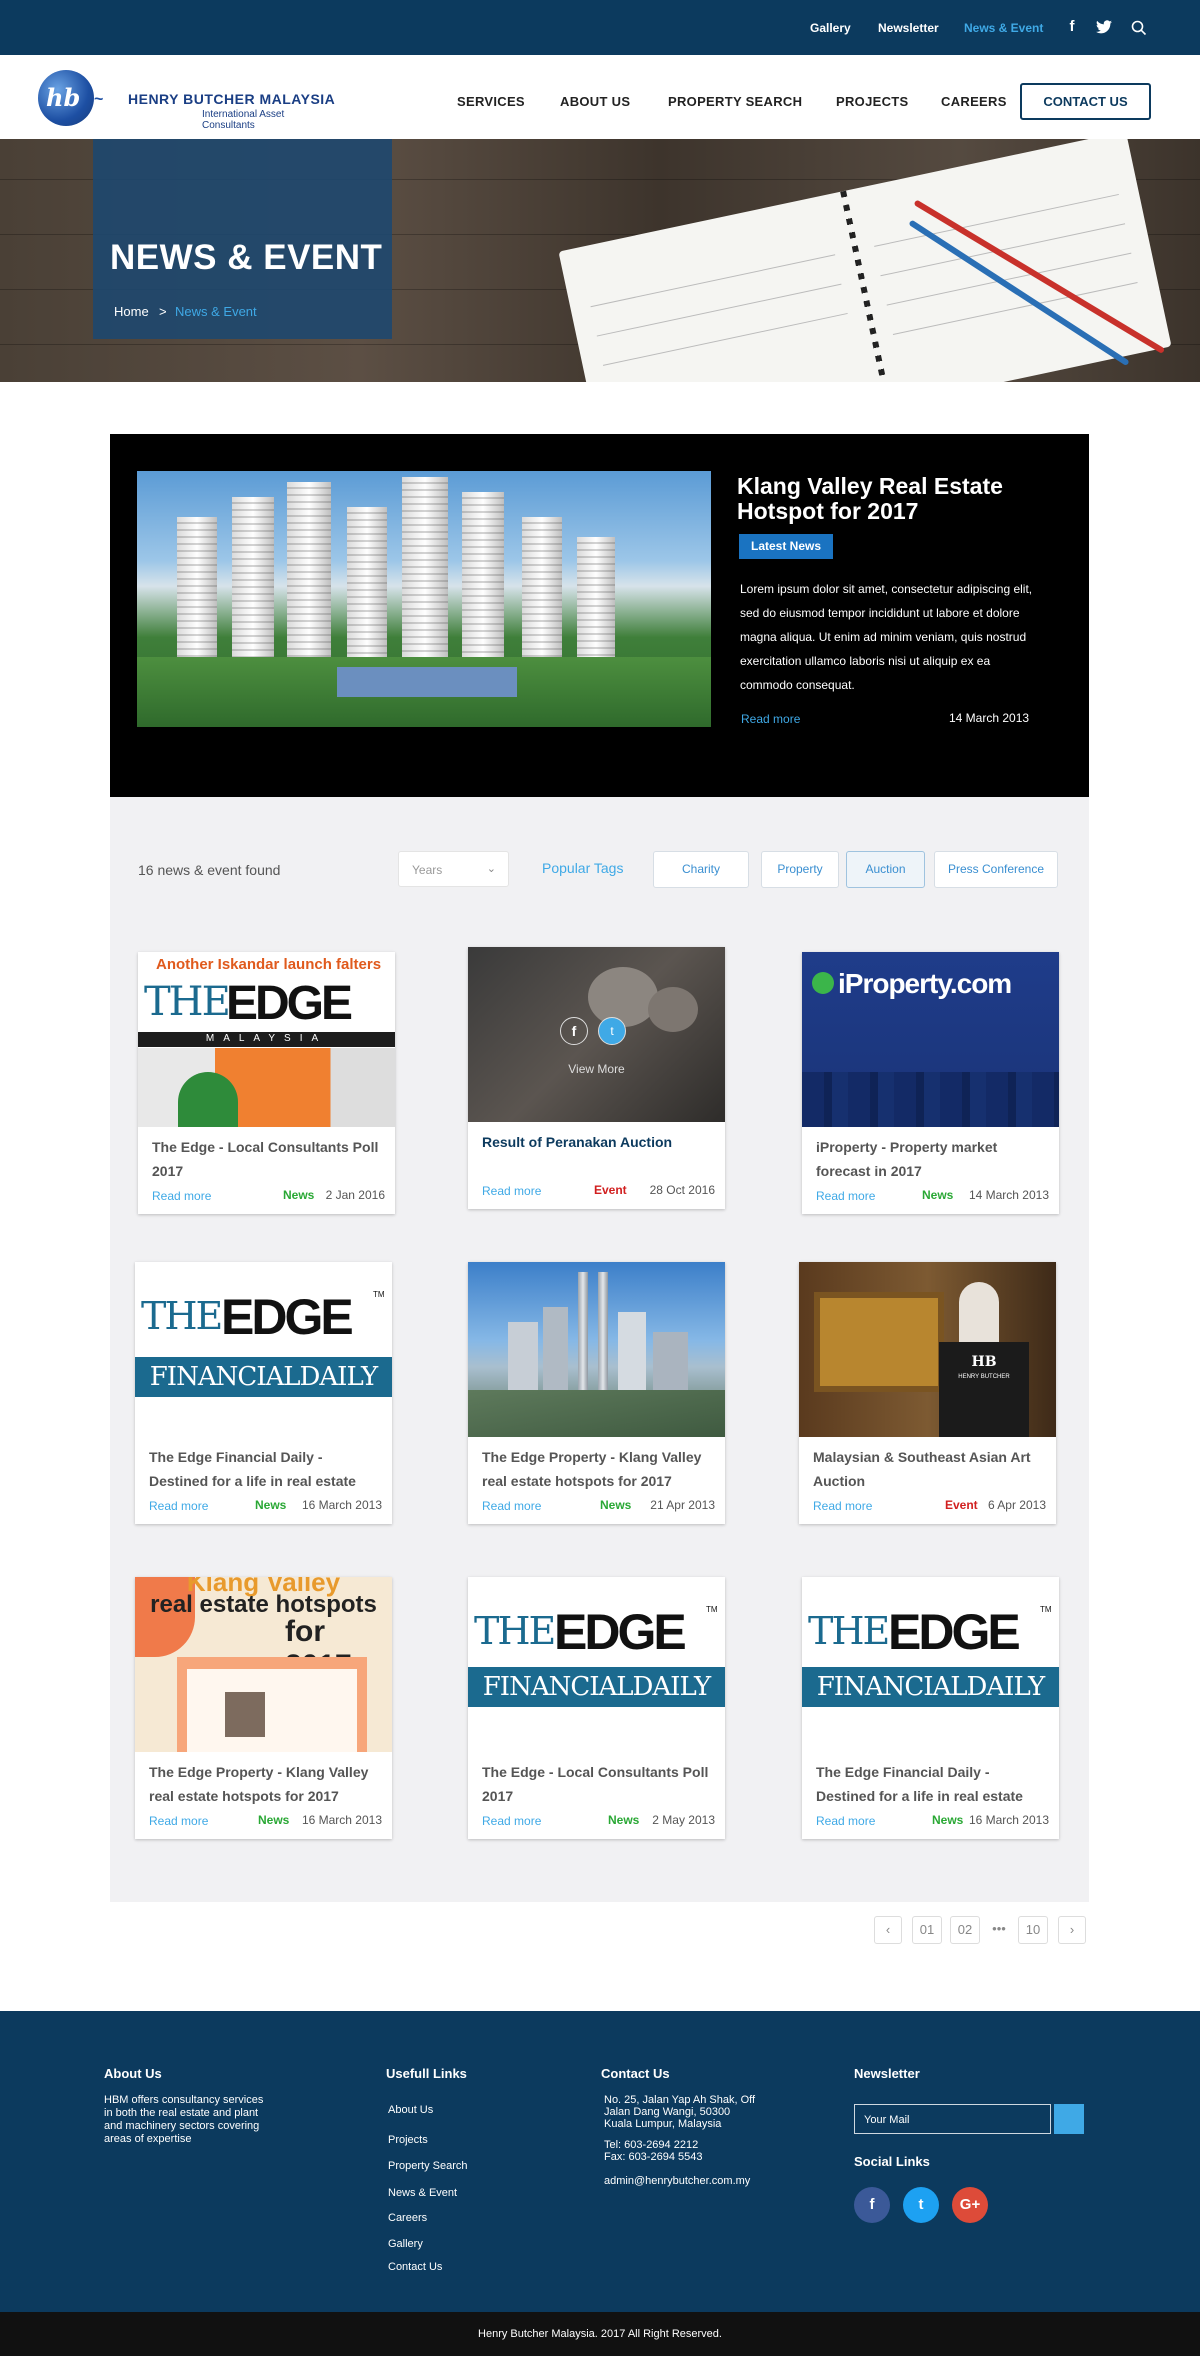 Image resolution: width=1200 pixels, height=2356 pixels. What do you see at coordinates (424, 599) in the screenshot?
I see `featured-image` at bounding box center [424, 599].